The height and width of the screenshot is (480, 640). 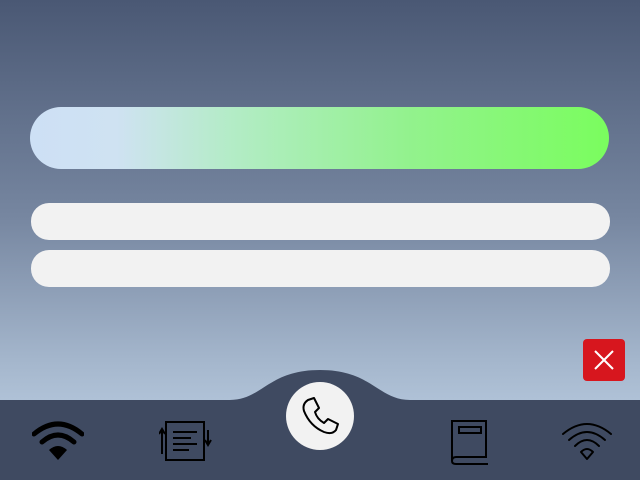 What do you see at coordinates (587, 441) in the screenshot?
I see `wifi-outline-icon` at bounding box center [587, 441].